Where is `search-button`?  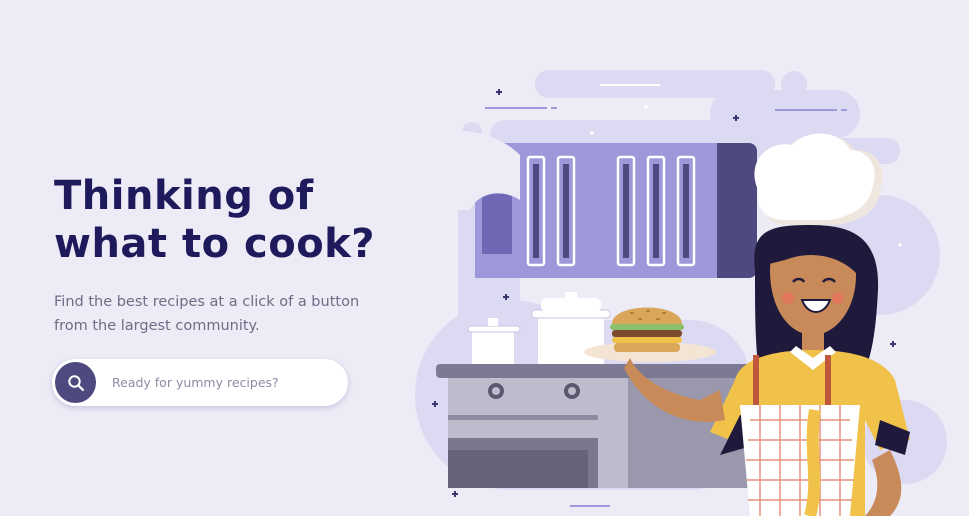 search-button is located at coordinates (75, 382).